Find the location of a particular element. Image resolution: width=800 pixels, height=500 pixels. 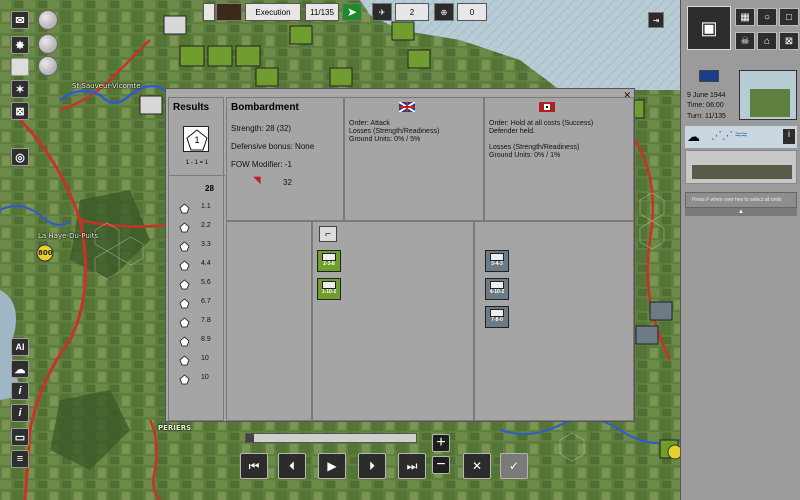

target-icon: ⊕ is located at coordinates (444, 12).